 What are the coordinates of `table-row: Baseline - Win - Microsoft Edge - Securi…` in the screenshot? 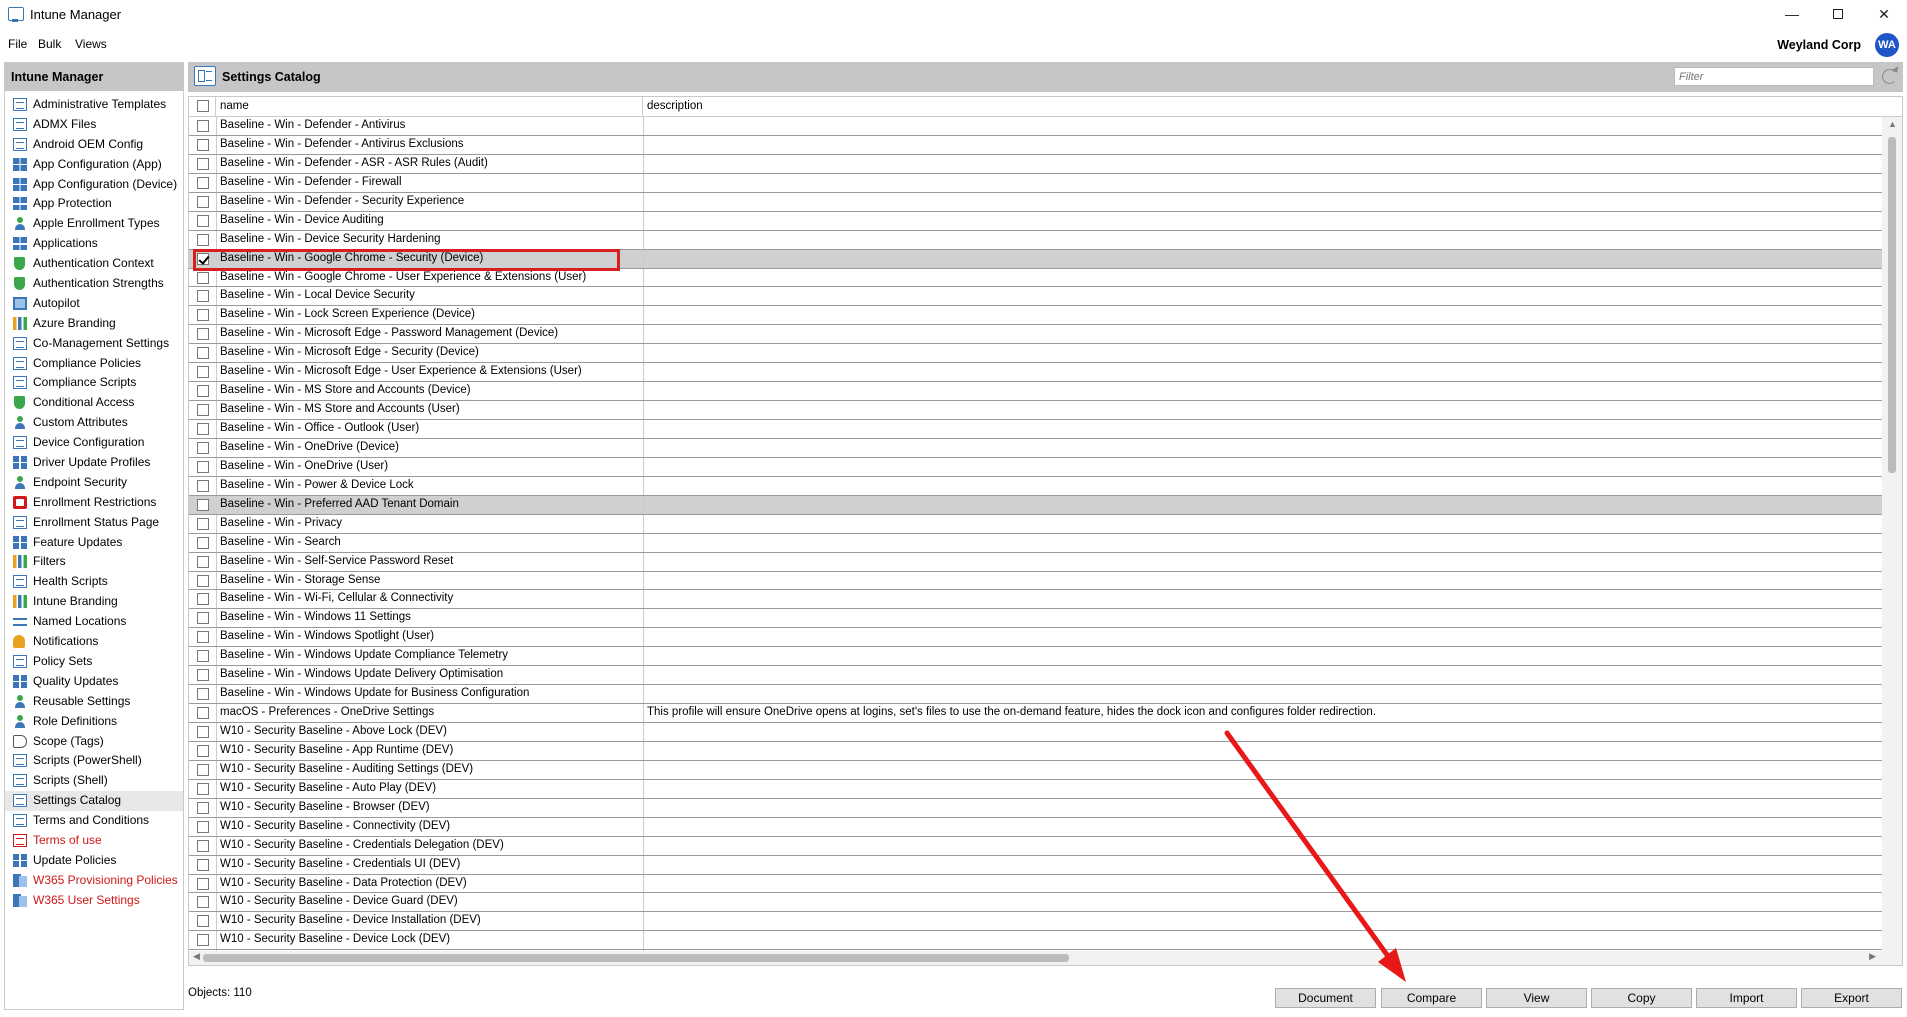 It's located at (1035, 354).